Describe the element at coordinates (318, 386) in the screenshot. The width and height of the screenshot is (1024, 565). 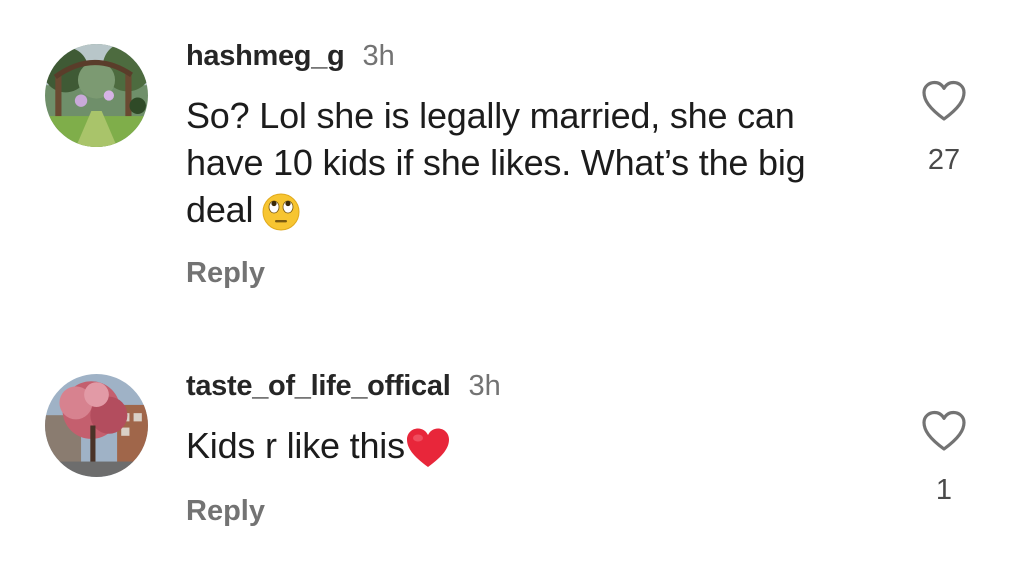
I see `username: taste_of_life_offical` at that location.